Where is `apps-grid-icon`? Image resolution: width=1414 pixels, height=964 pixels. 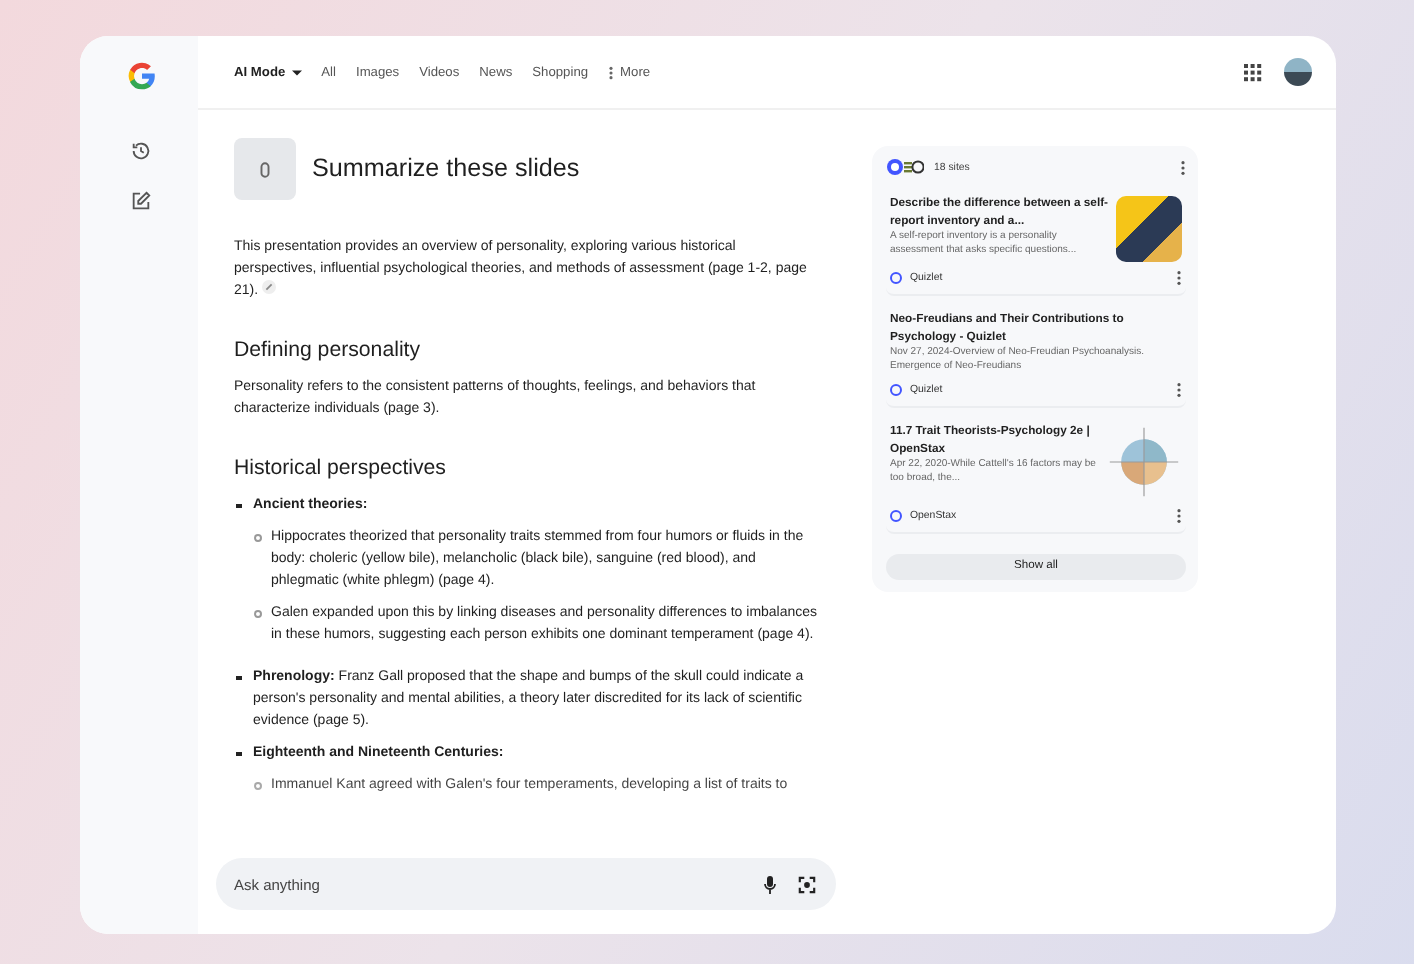
apps-grid-icon is located at coordinates (1253, 72).